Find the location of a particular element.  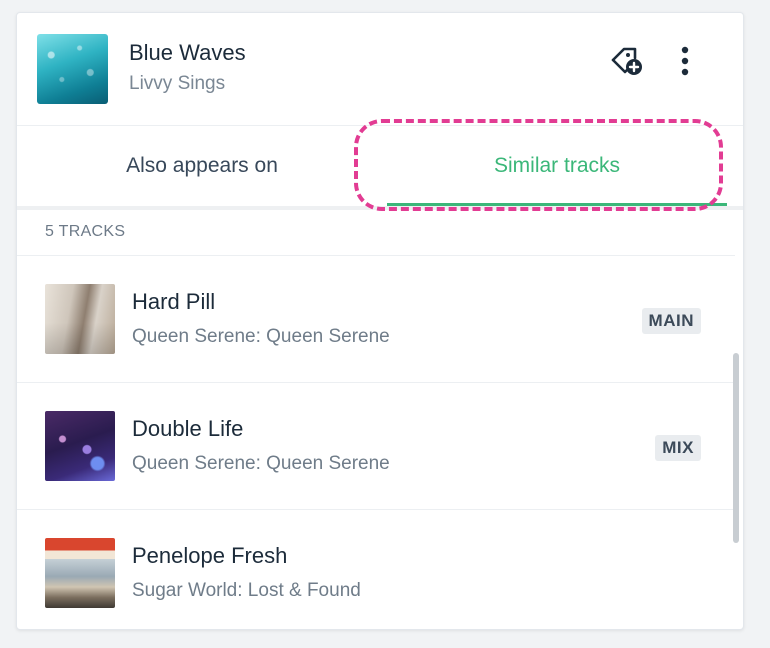

tab-also-appears-on: Also appears on is located at coordinates (202, 166).